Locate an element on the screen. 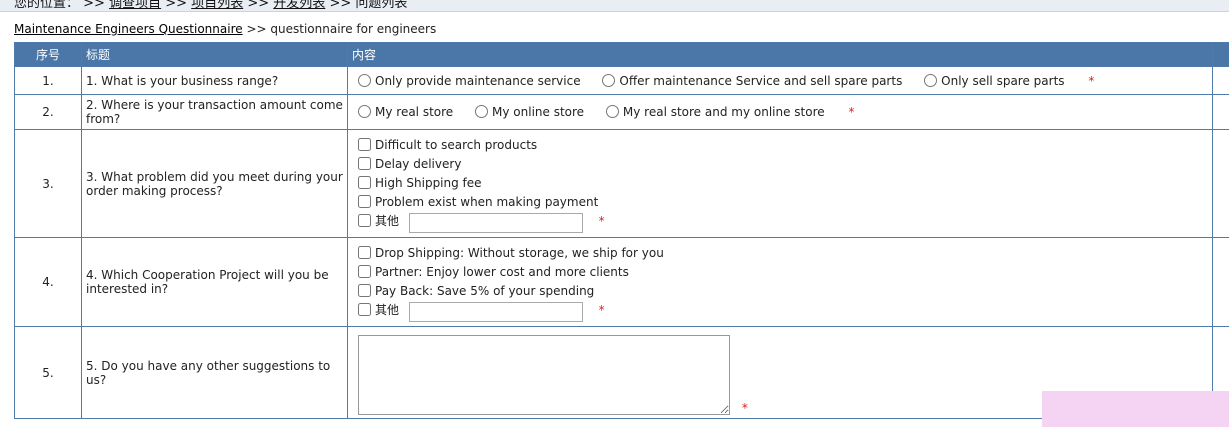 The width and height of the screenshot is (1229, 427). row-number: 4. is located at coordinates (48, 282).